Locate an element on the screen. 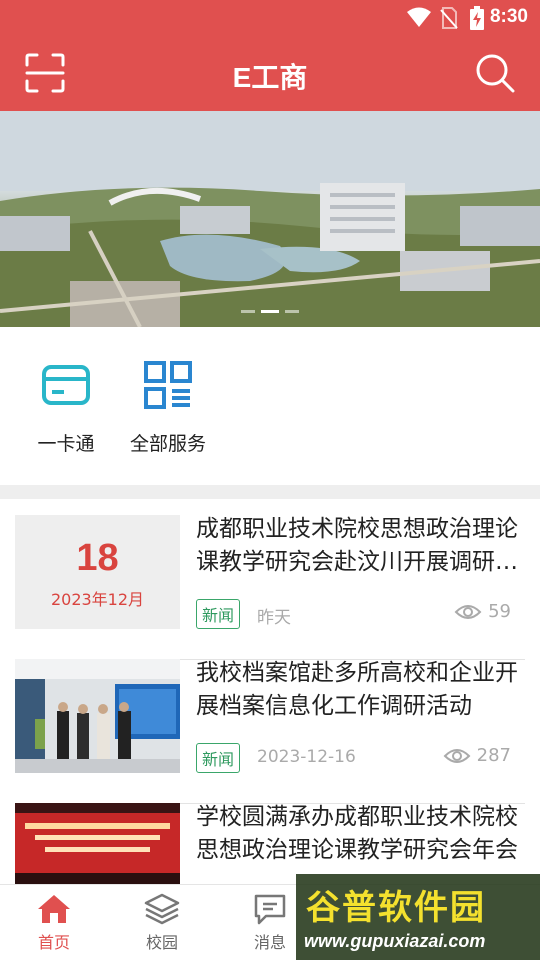  section-divider is located at coordinates (270, 492).